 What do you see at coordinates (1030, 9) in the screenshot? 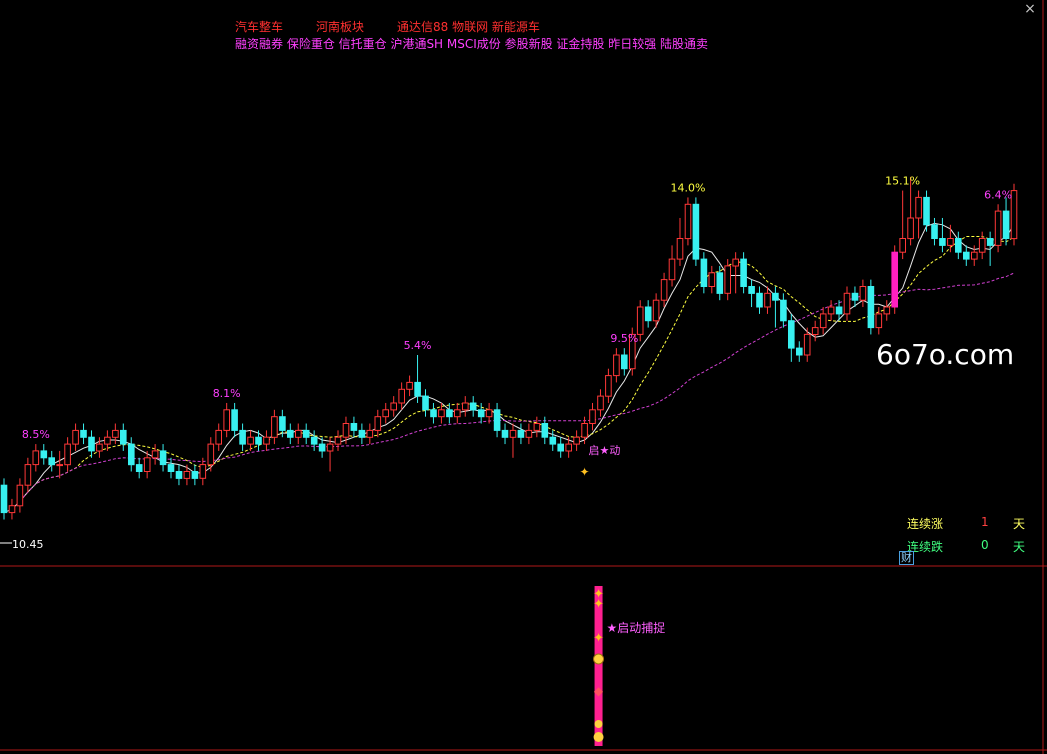
I see `close-icon: ×` at bounding box center [1030, 9].